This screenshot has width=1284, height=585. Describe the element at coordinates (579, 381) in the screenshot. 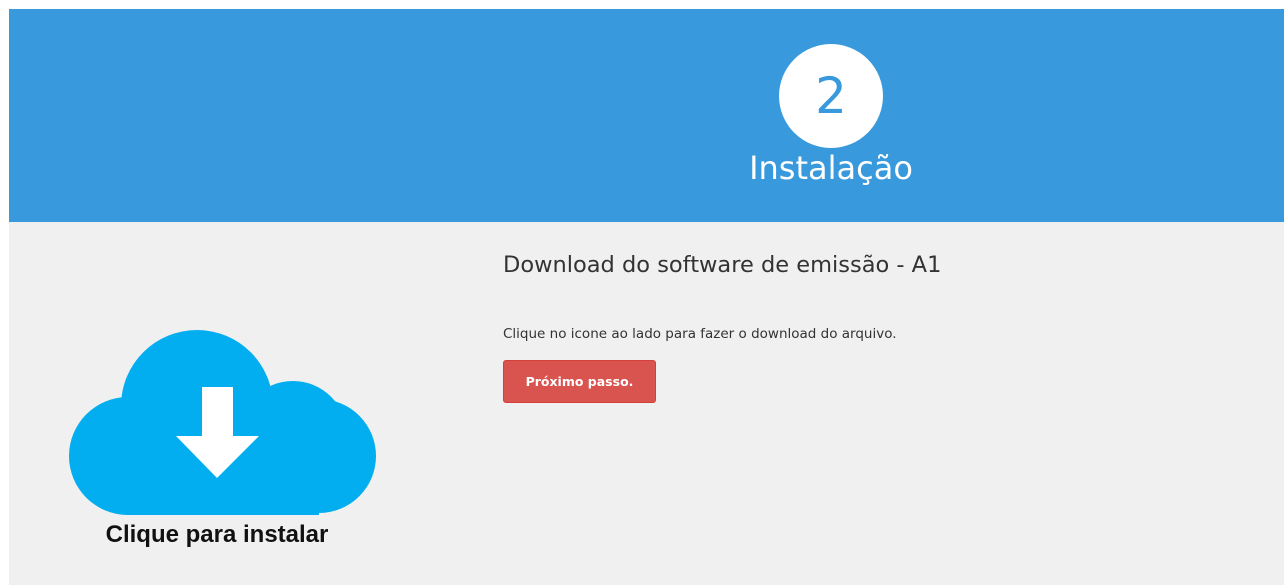

I see `next-step-button: Próximo passo.` at that location.